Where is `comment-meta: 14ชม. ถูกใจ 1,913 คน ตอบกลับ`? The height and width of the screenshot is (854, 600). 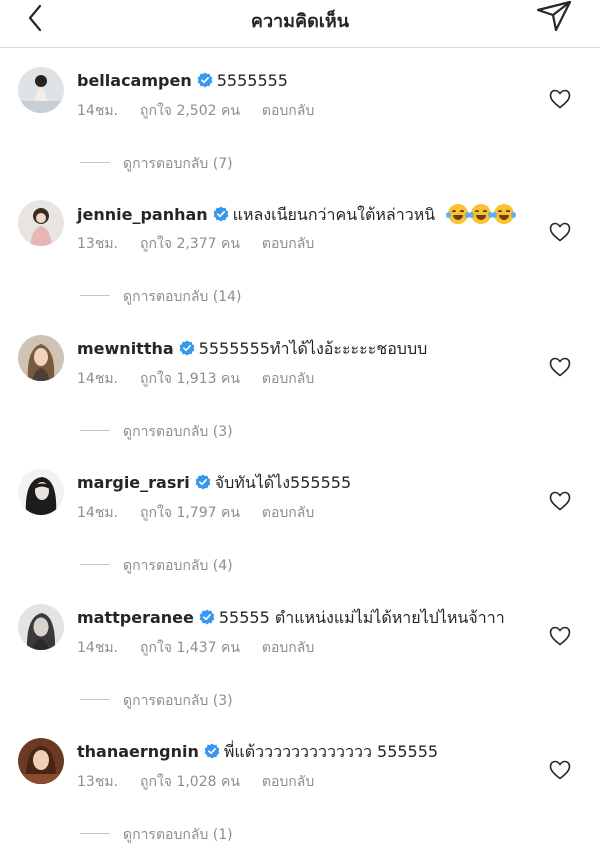
comment-meta: 14ชม. ถูกใจ 1,913 คน ตอบกลับ is located at coordinates (206, 379).